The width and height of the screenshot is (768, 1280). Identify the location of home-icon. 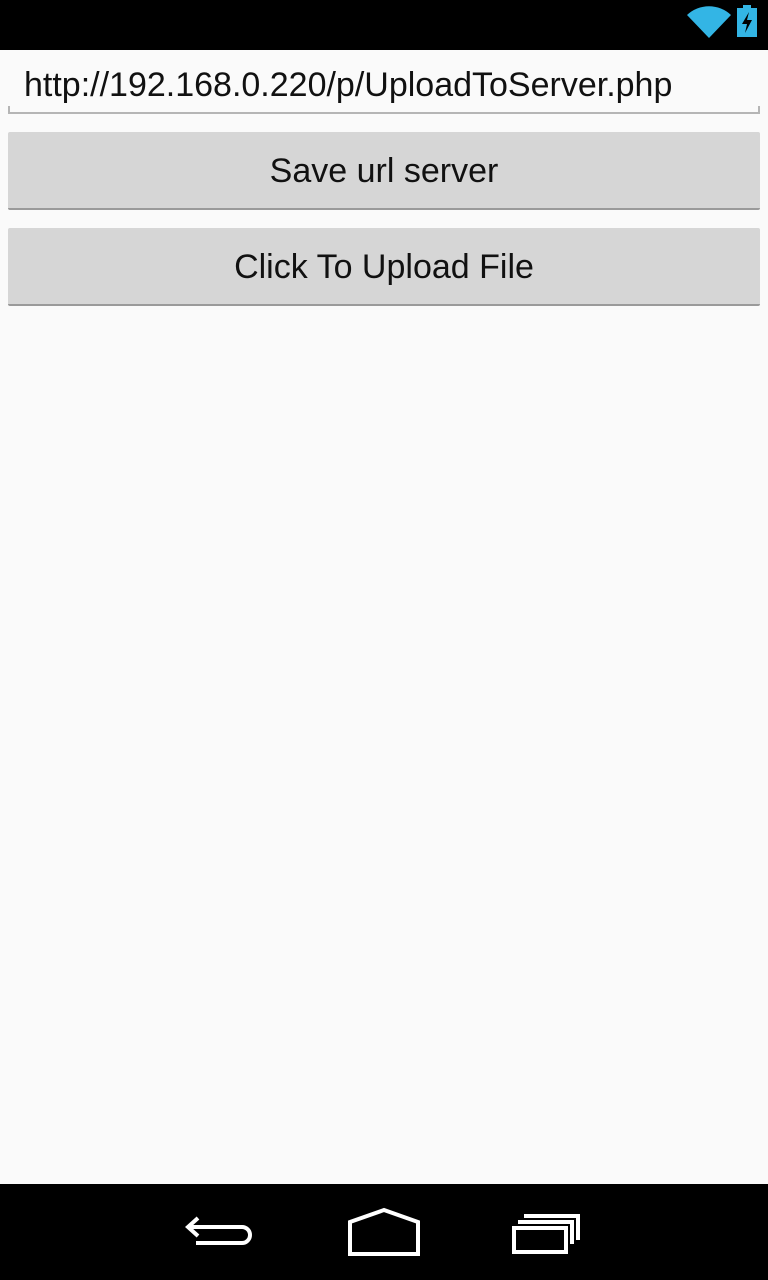
(384, 1232).